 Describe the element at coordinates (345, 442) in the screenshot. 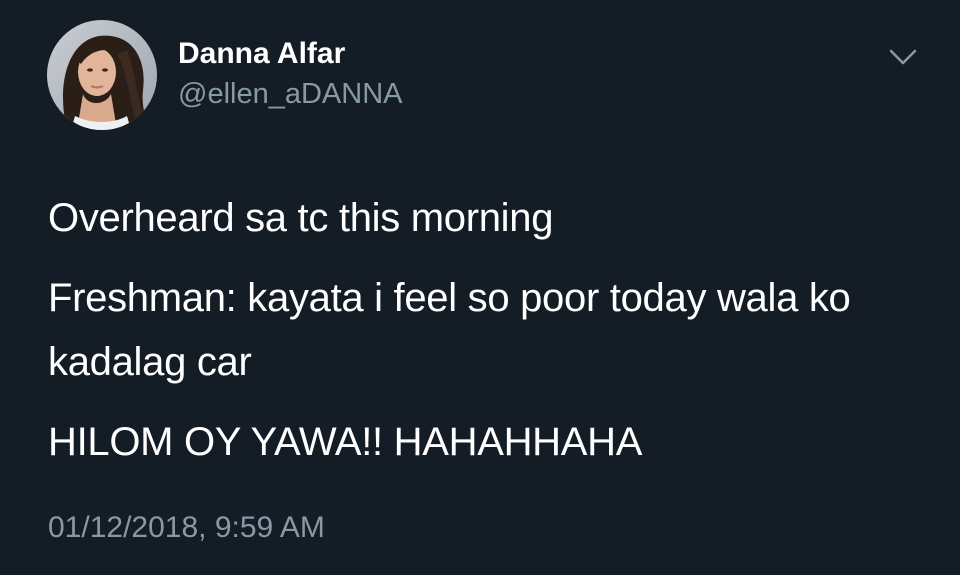

I see `tweet-paragraph: HILOM OY YAWA!! HAHAHHAHA` at that location.